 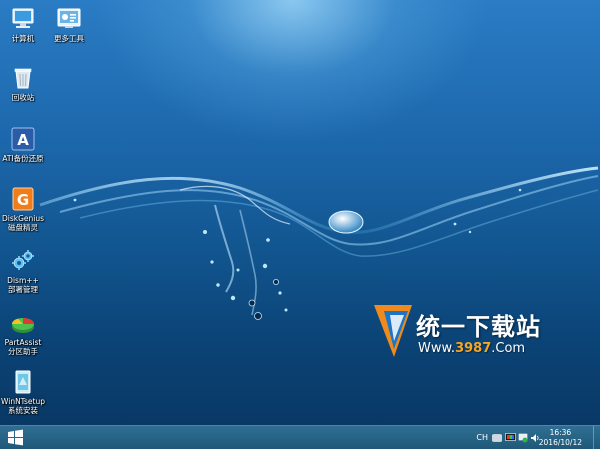 I want to click on watermark-url-number: 3987, so click(x=473, y=348).